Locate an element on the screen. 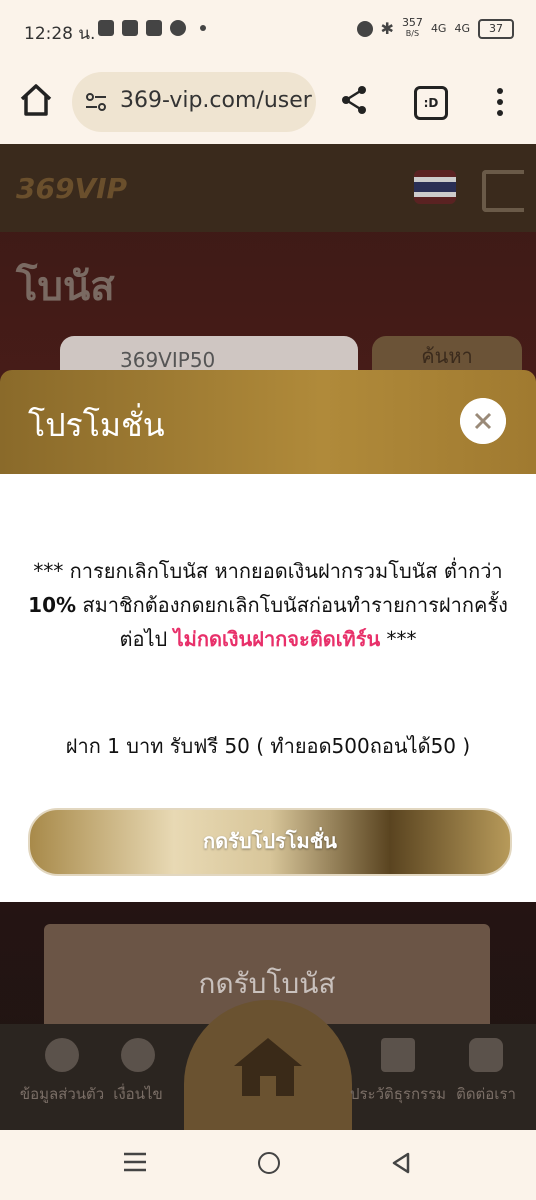 The image size is (536, 1200). recent-apps-icon is located at coordinates (135, 1162).